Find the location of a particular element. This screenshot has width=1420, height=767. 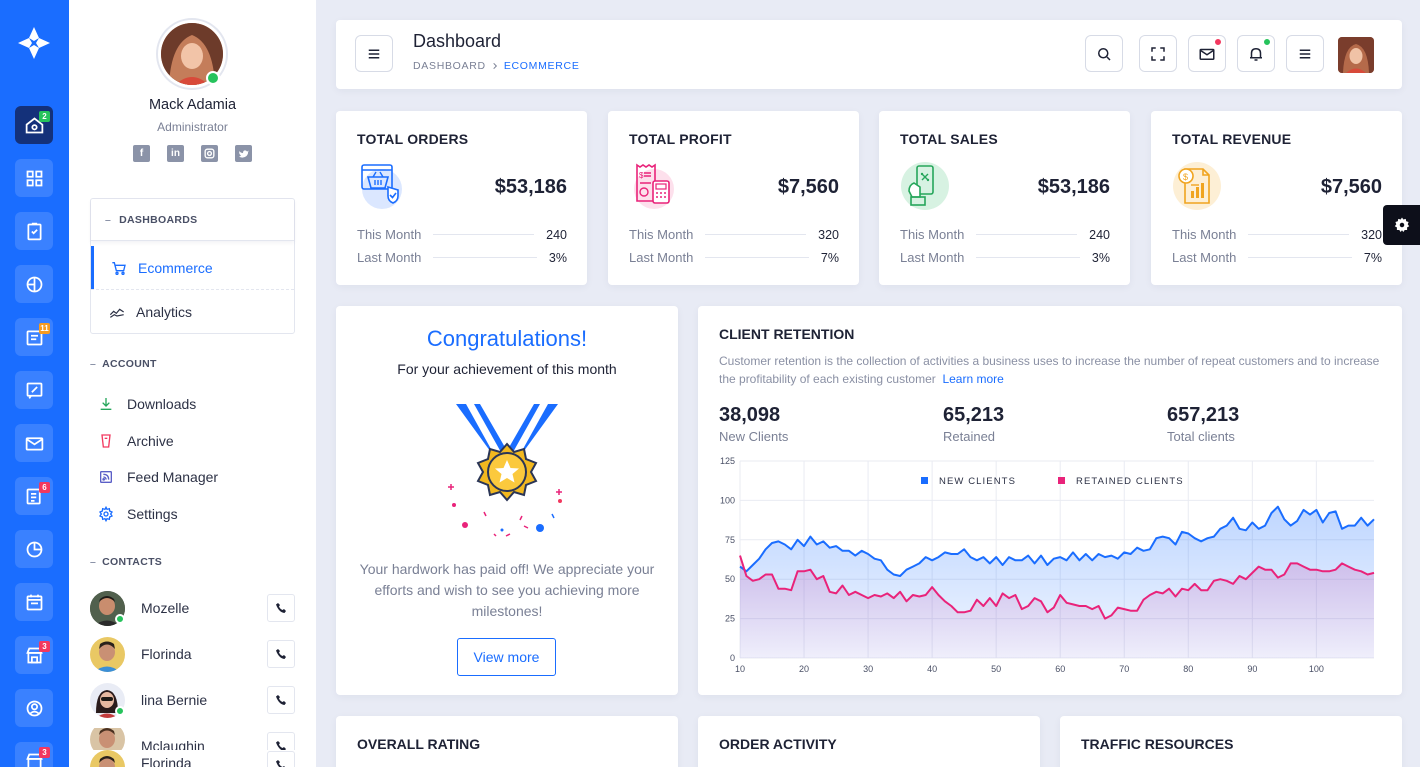

linkedin-icon: in is located at coordinates (175, 153).